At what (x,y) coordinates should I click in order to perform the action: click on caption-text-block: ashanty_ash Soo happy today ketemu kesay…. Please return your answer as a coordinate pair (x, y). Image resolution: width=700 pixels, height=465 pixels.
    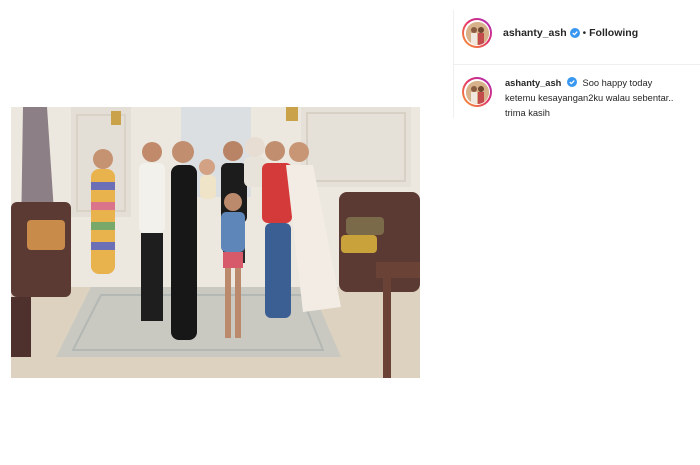
    Looking at the image, I should click on (592, 98).